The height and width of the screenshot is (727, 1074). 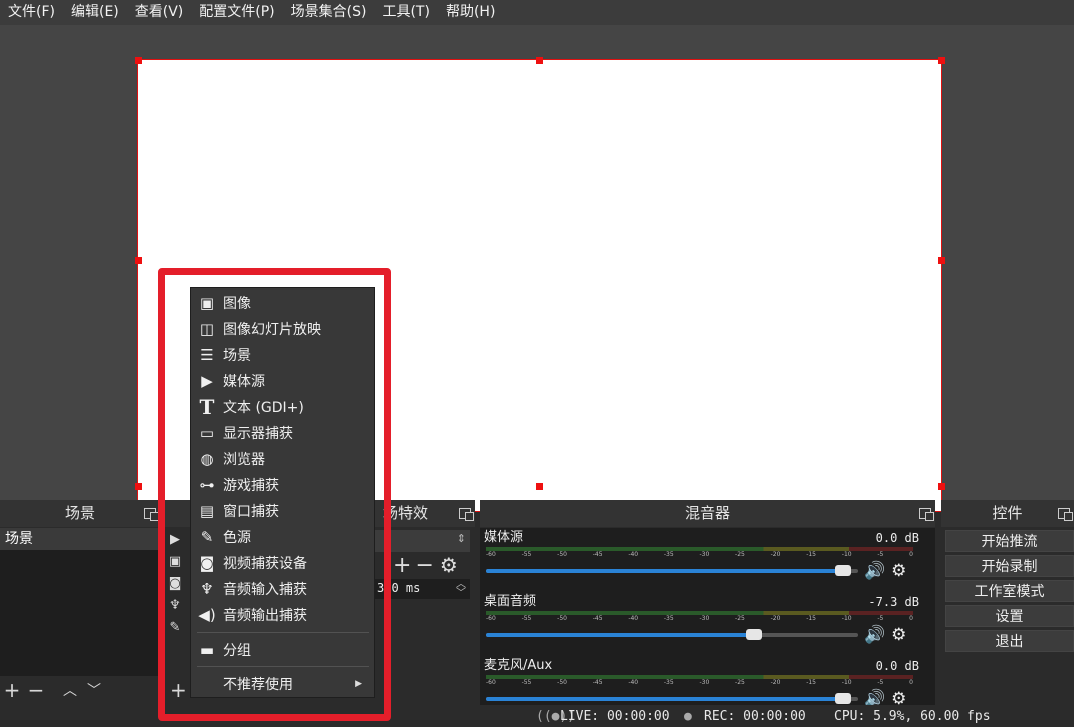 I want to click on move-down-icon: ﹀, so click(x=94, y=690).